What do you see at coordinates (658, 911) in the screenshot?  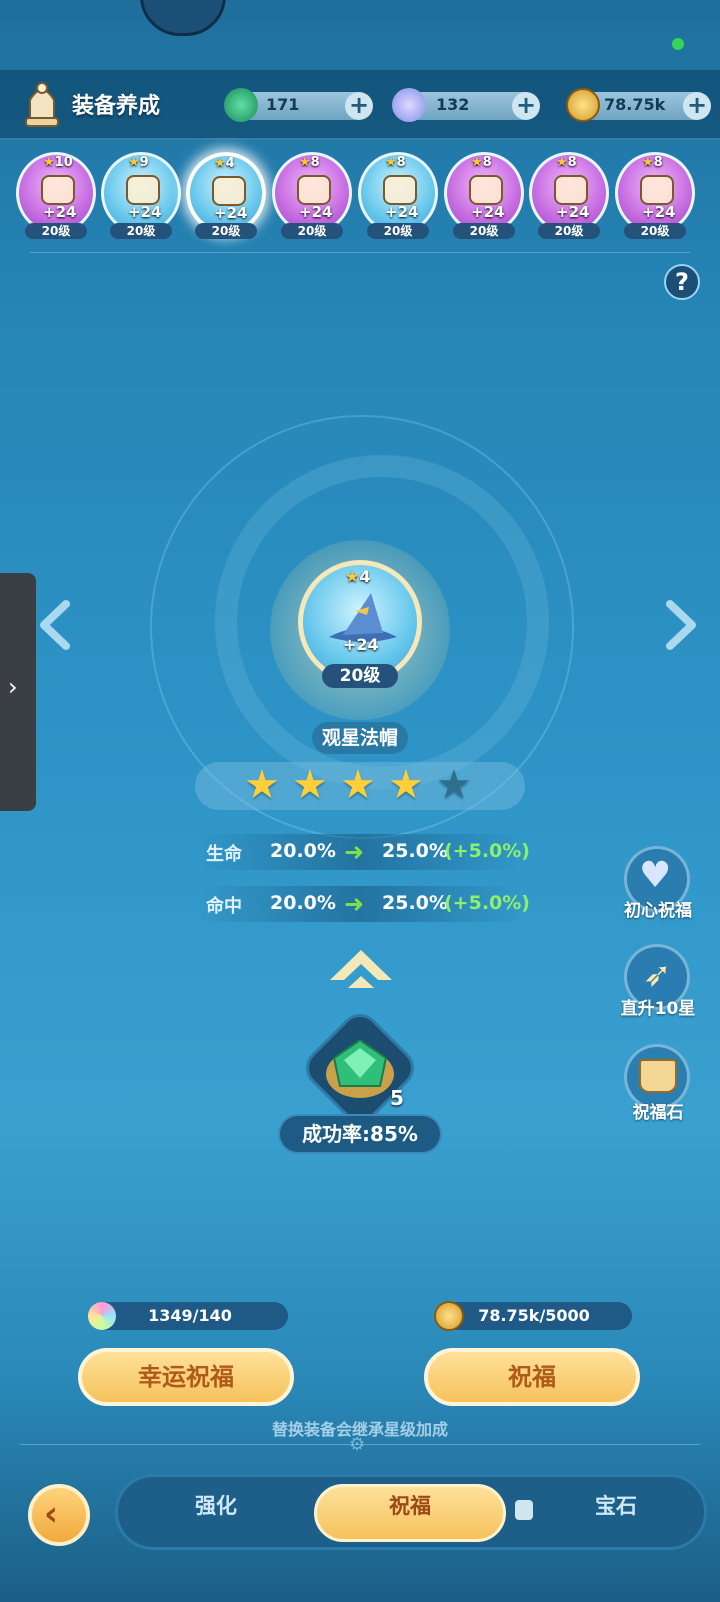 I see `initial-blessing-label: 初心祝福` at bounding box center [658, 911].